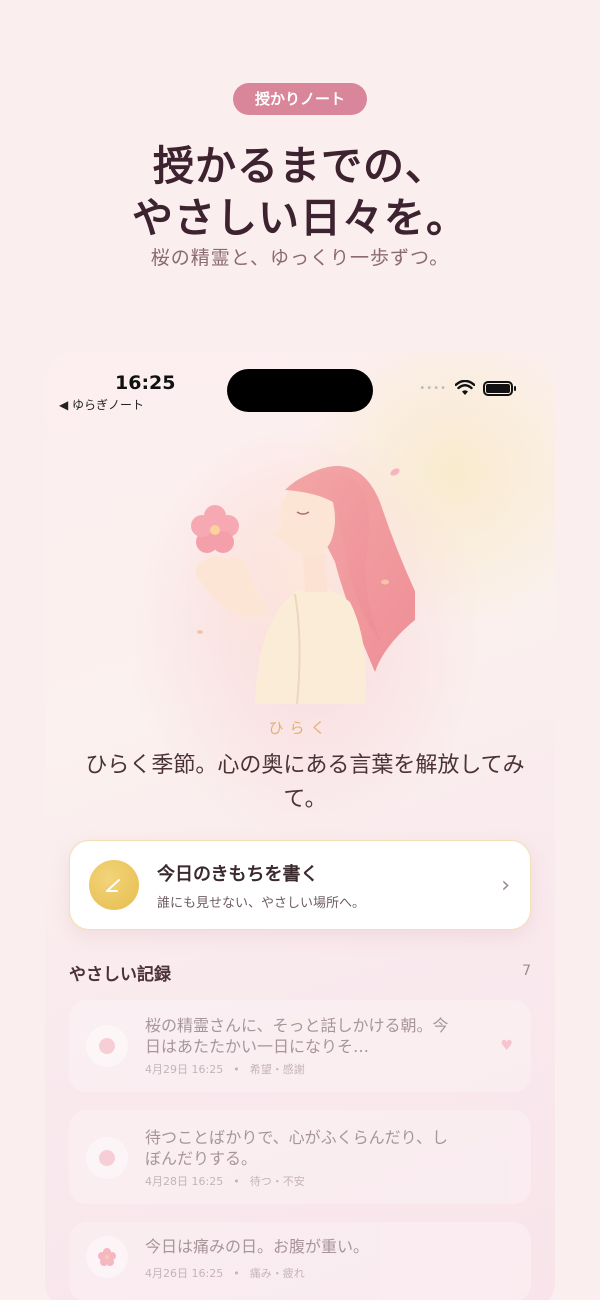 Image resolution: width=600 pixels, height=1300 pixels. I want to click on signal-icon: ••••, so click(433, 388).